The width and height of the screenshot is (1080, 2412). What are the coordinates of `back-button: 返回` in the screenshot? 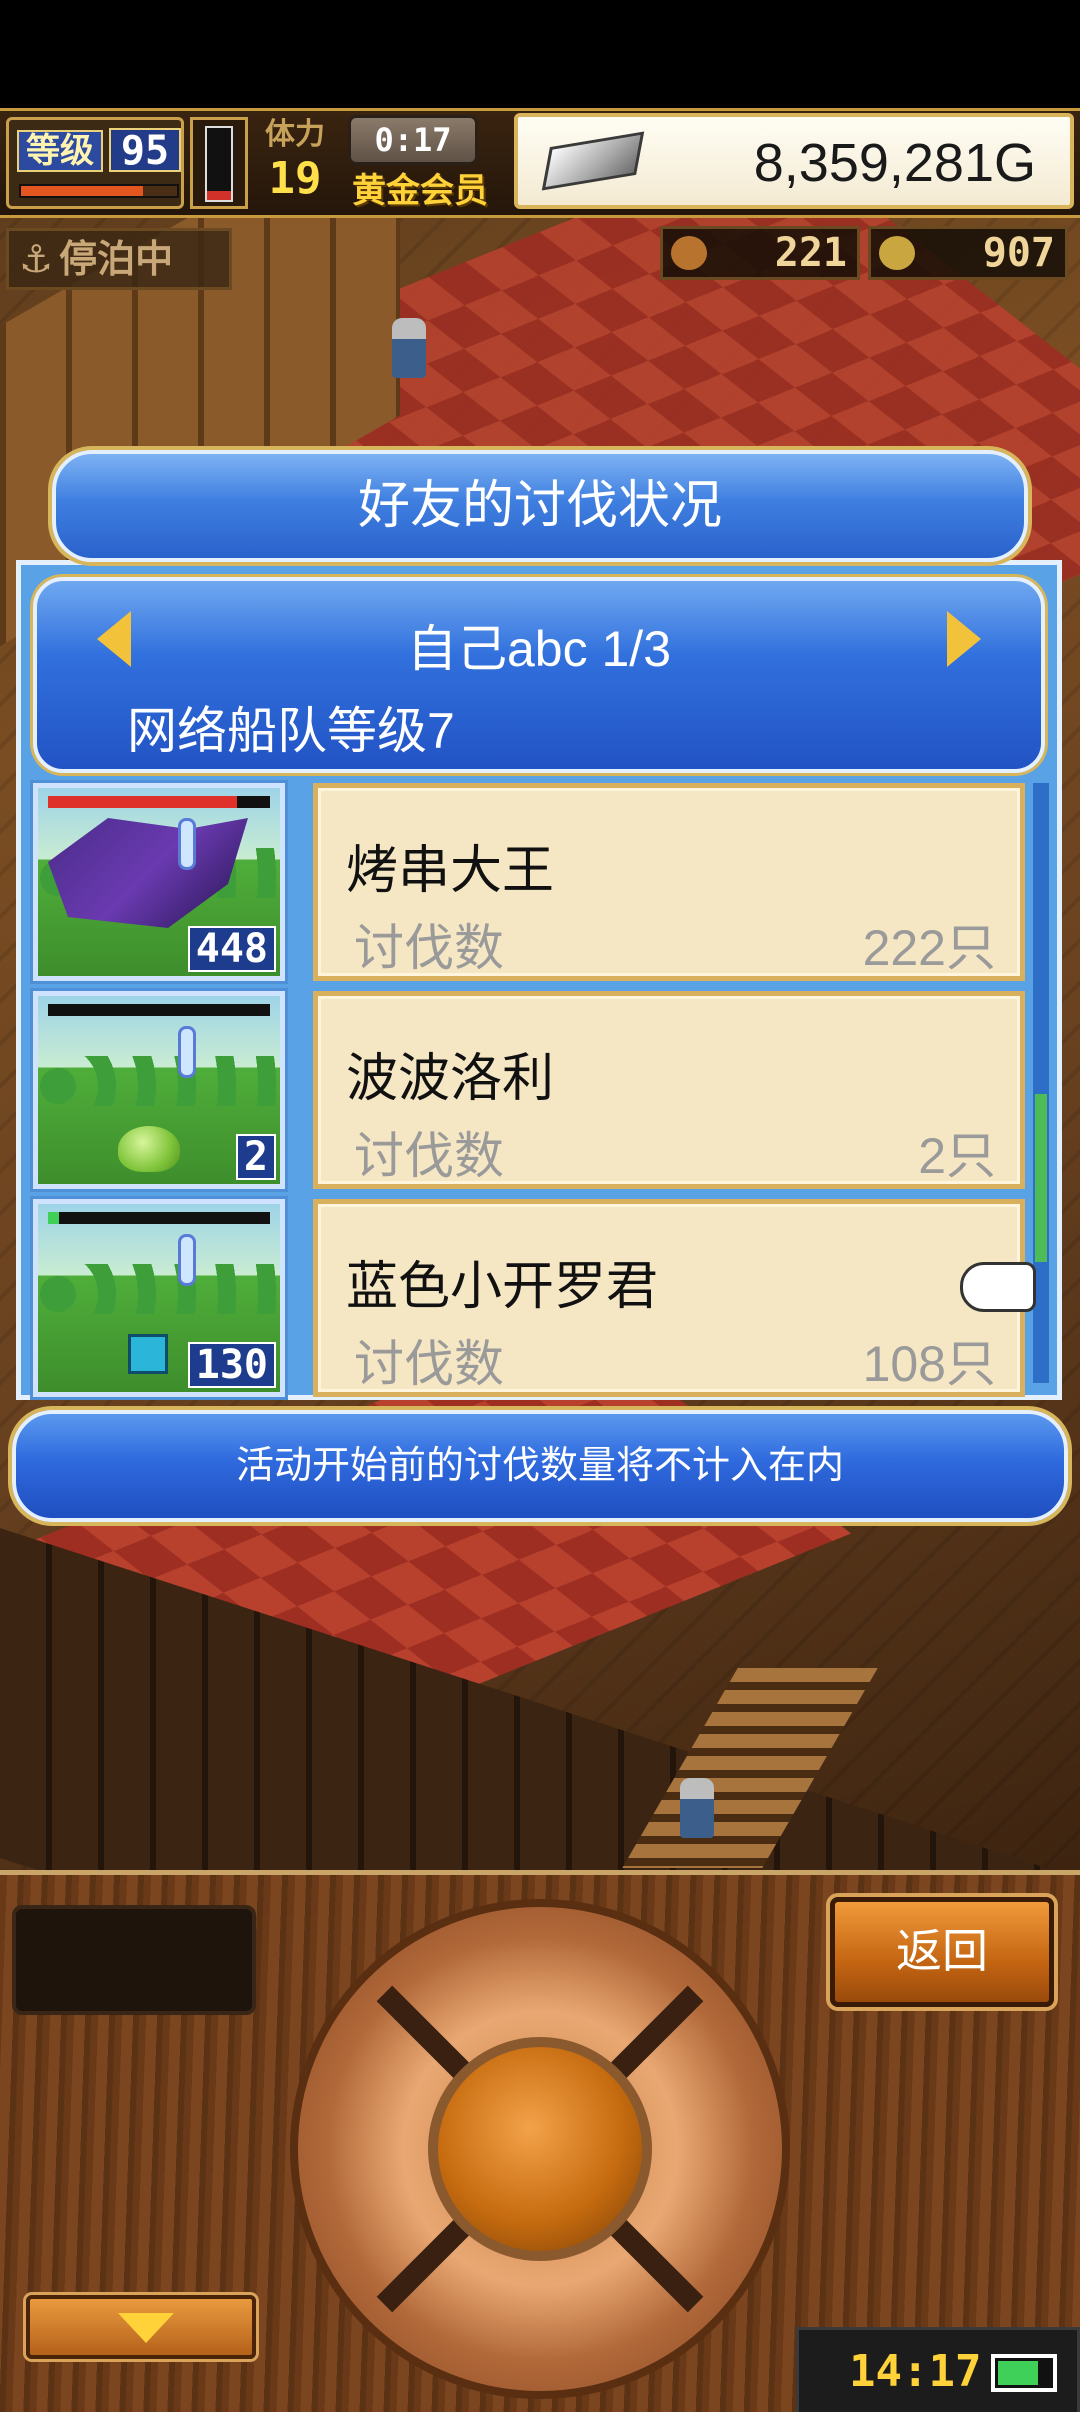 It's located at (942, 1952).